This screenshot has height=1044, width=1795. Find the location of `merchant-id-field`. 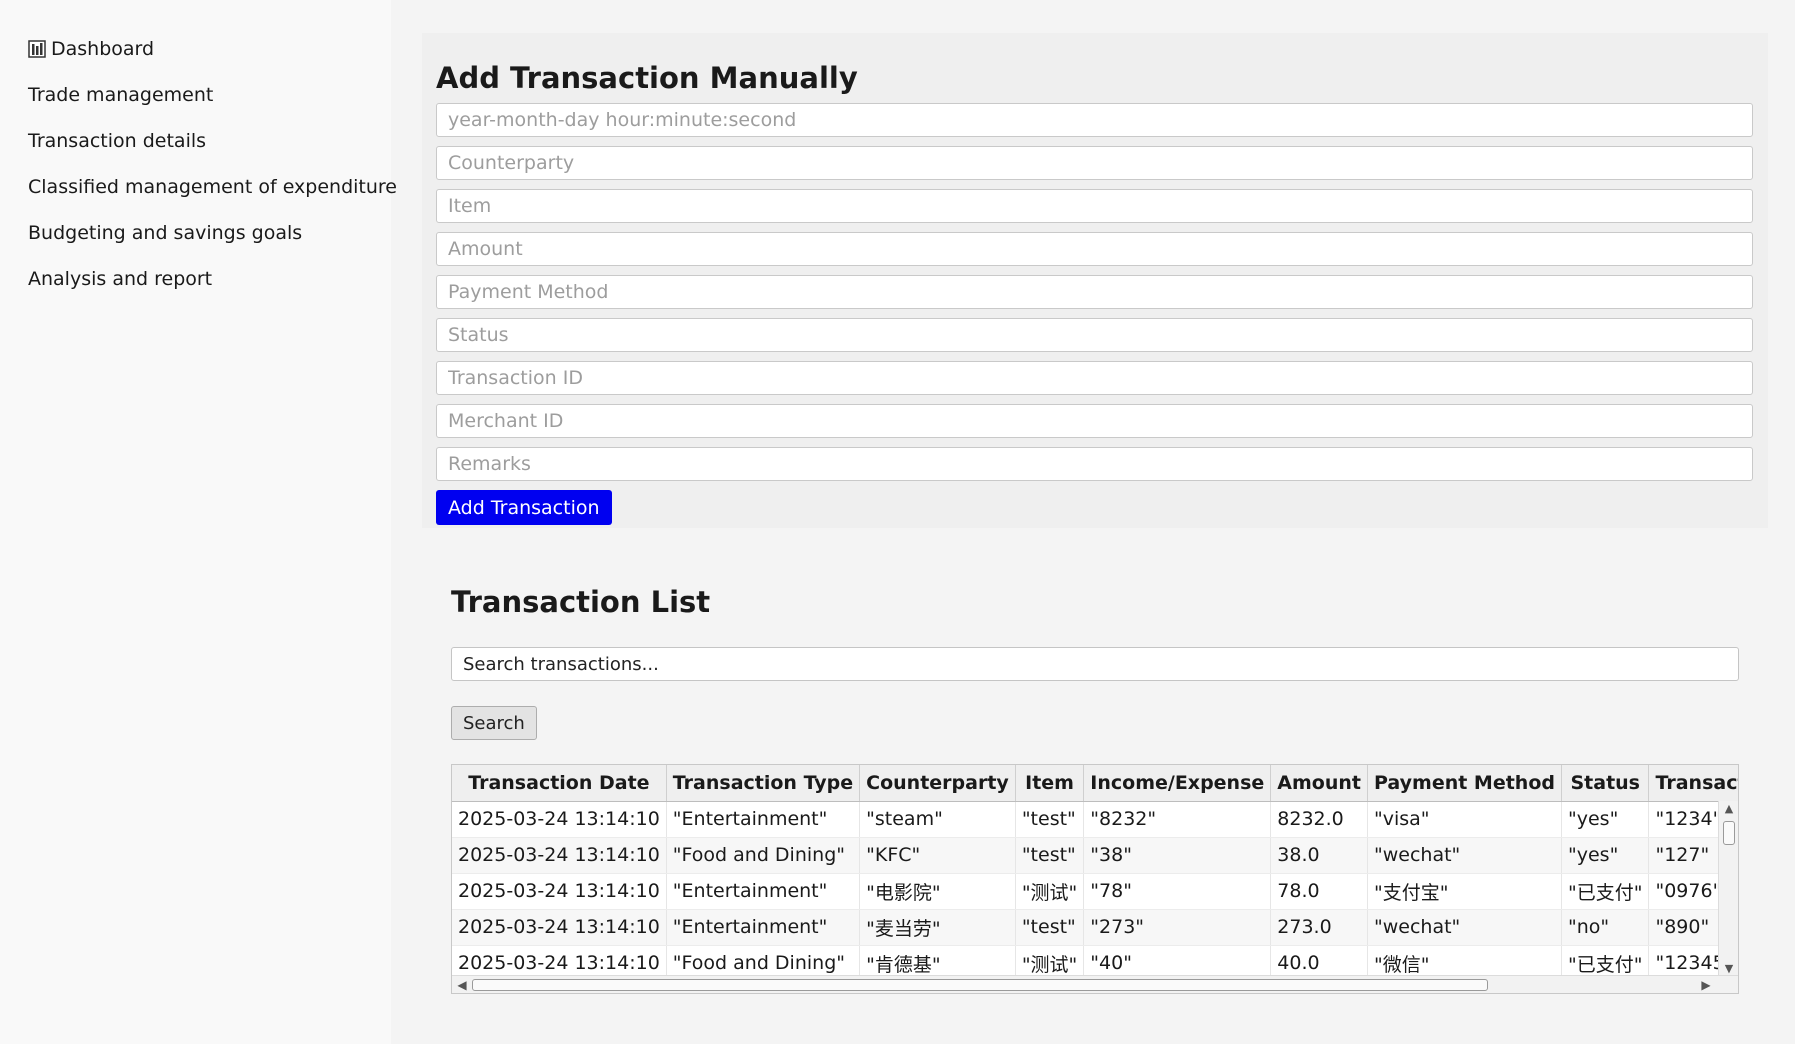

merchant-id-field is located at coordinates (1094, 421).